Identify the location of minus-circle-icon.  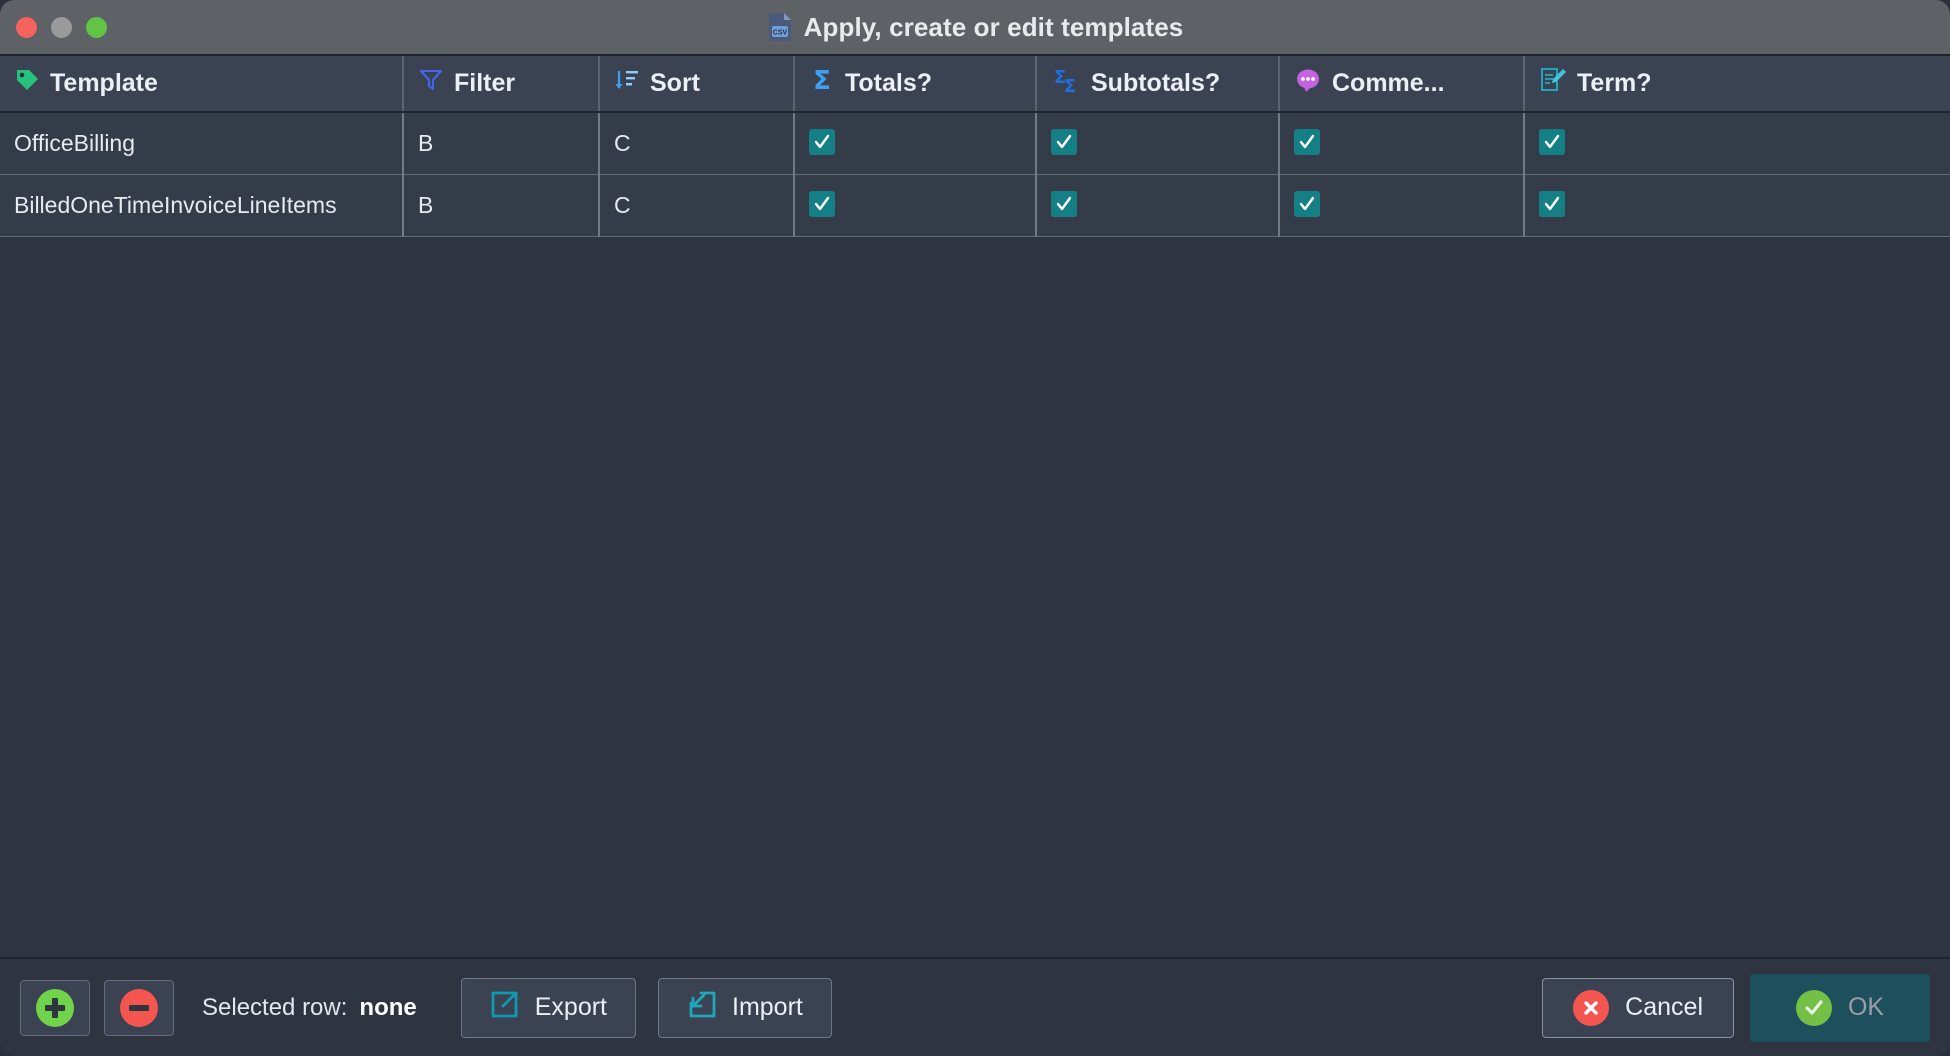
(139, 1007).